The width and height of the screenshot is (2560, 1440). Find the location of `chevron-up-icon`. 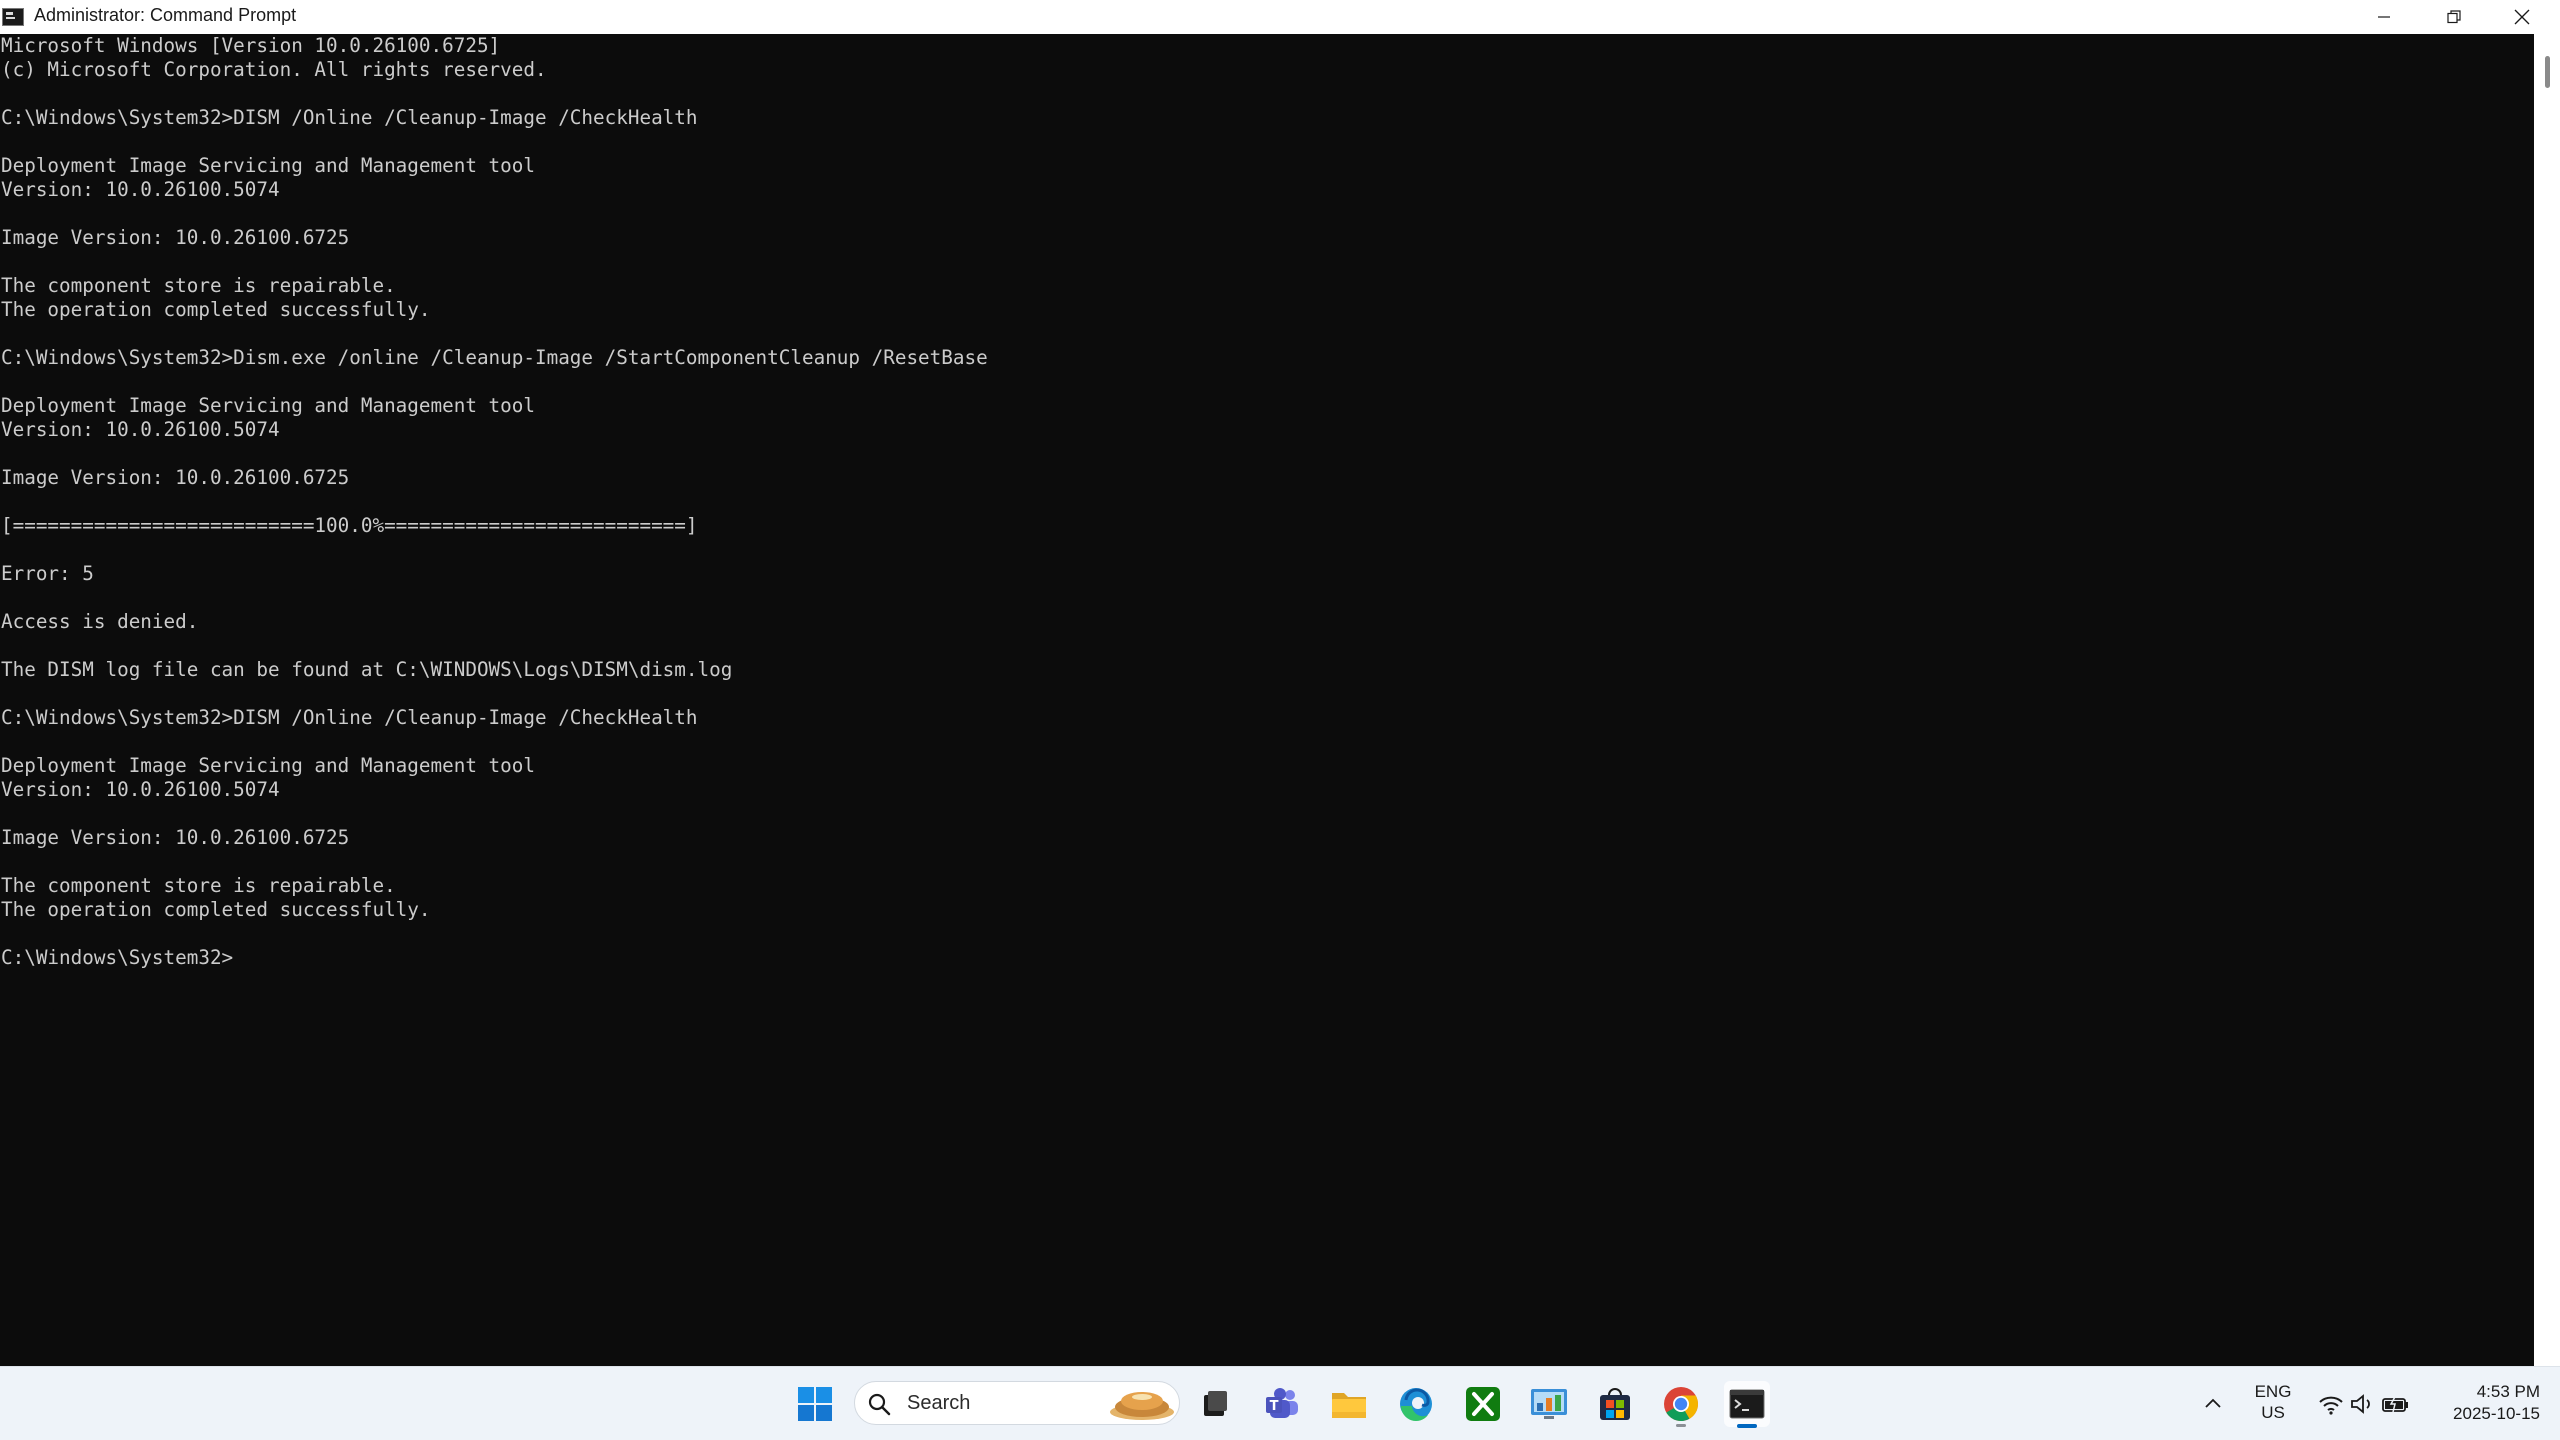

chevron-up-icon is located at coordinates (2213, 1403).